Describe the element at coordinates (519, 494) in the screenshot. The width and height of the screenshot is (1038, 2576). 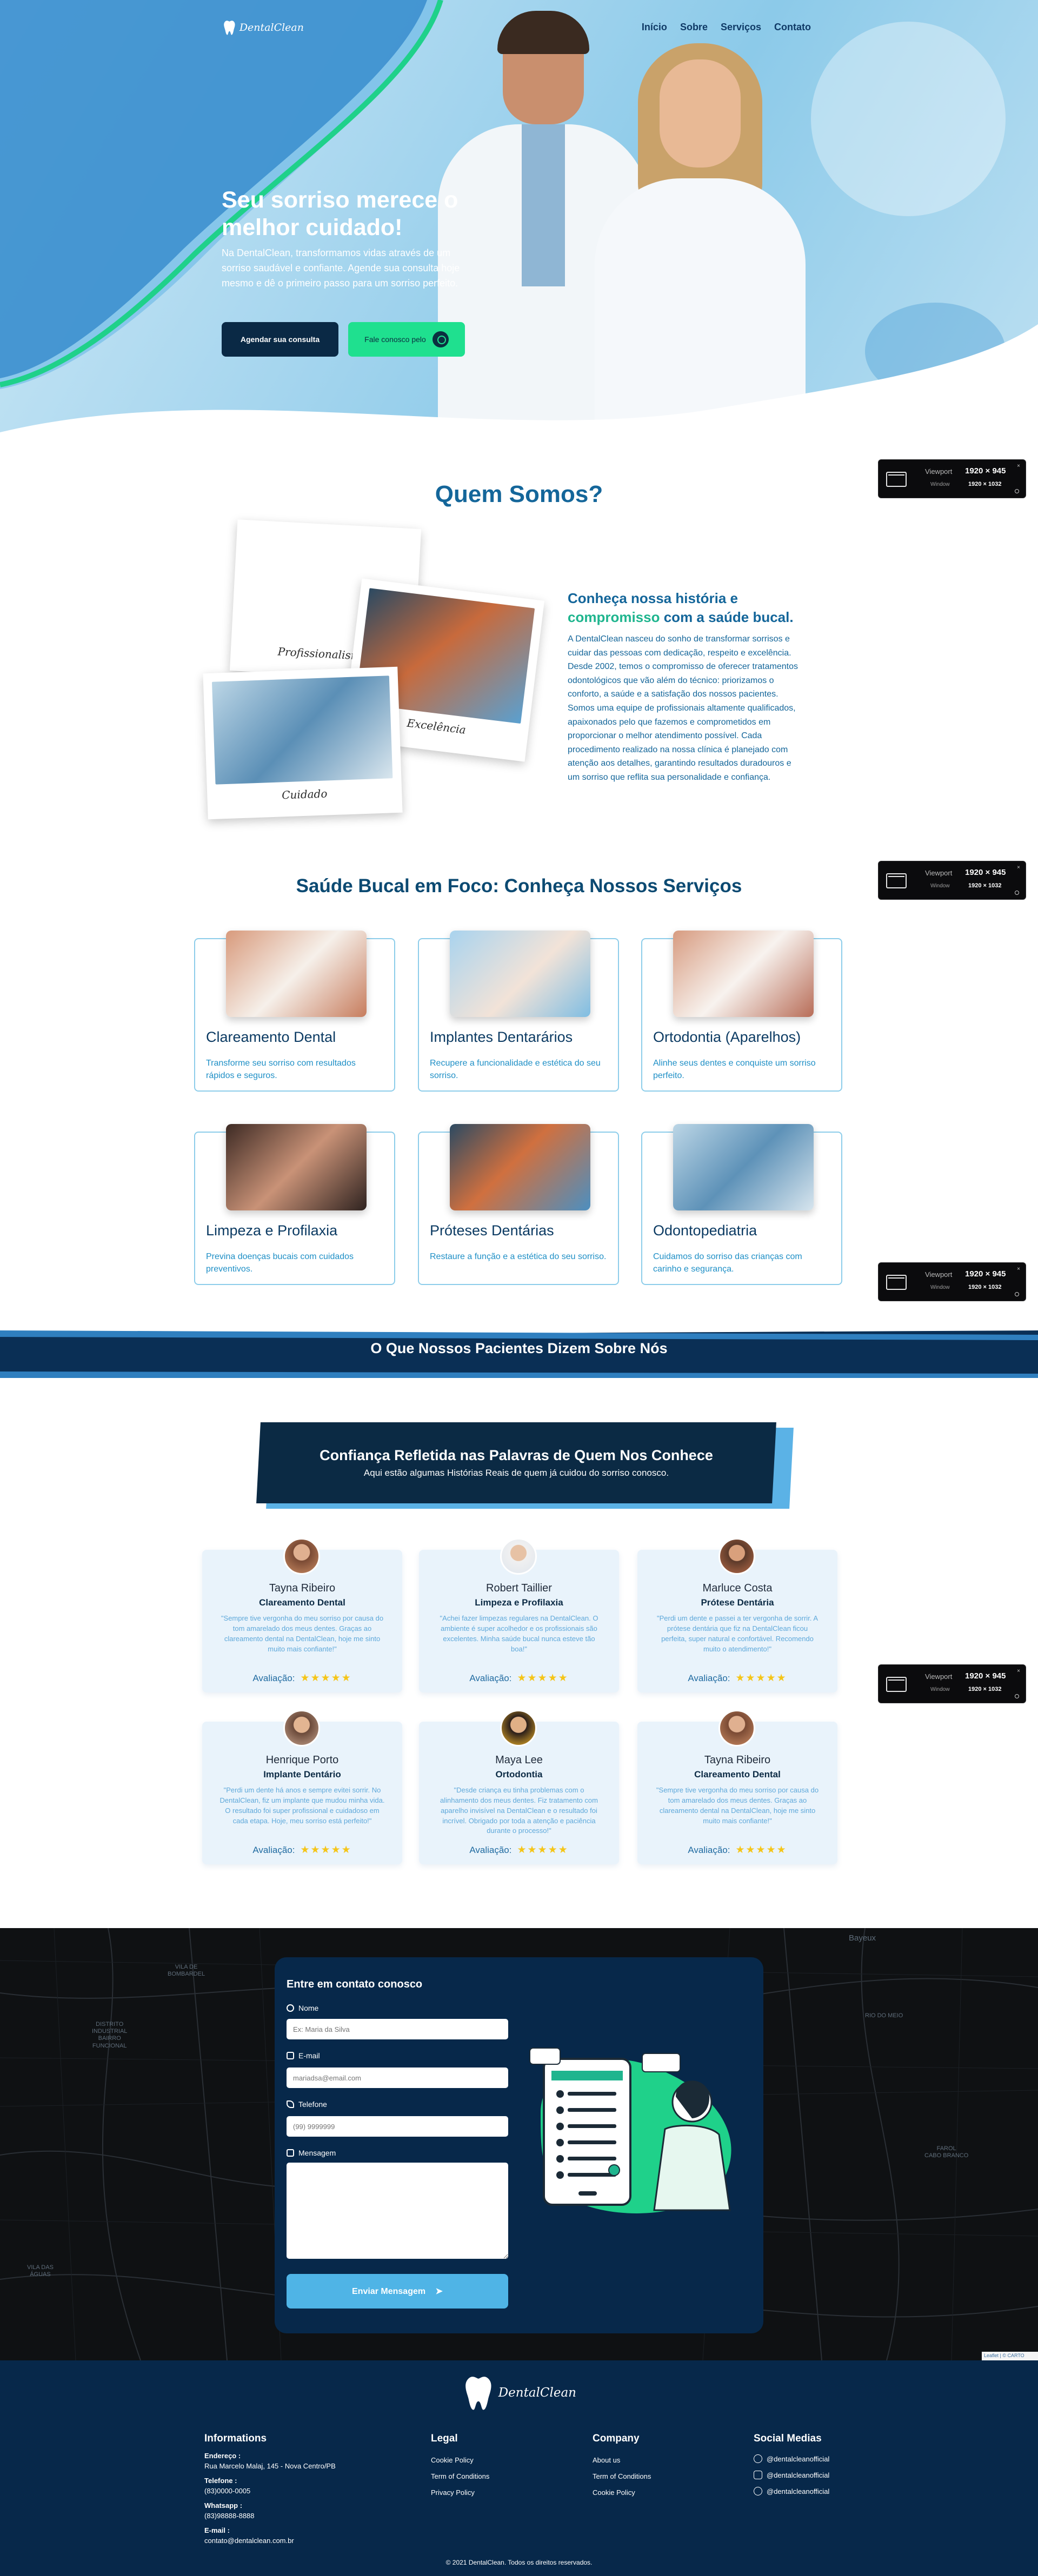
I see `about-title: Quem Somos?` at that location.